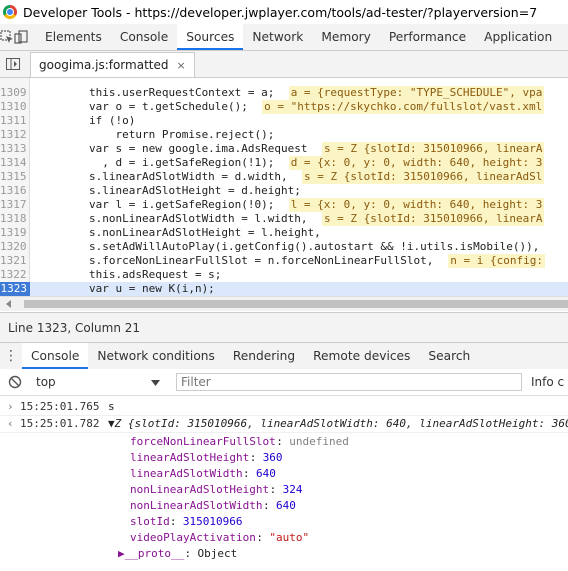 This screenshot has width=568, height=571. I want to click on chrome-icon, so click(10, 12).